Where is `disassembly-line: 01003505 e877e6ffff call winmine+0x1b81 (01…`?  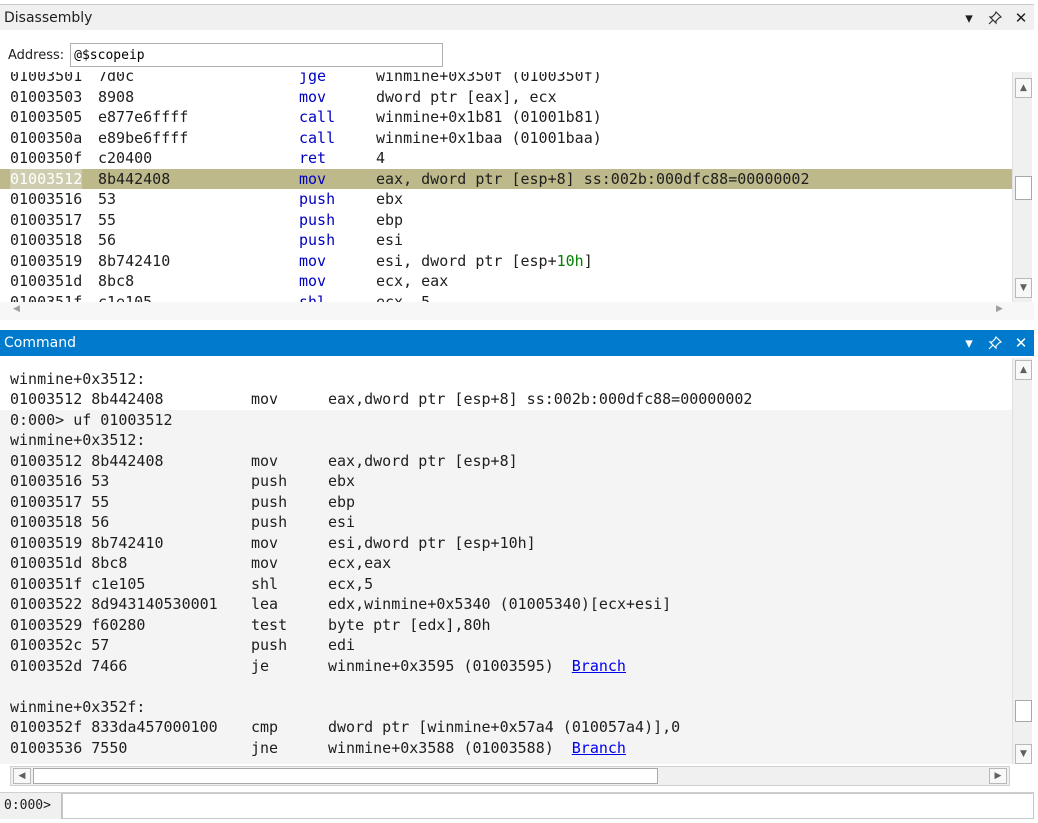 disassembly-line: 01003505 e877e6ffff call winmine+0x1b81 (01… is located at coordinates (506, 117).